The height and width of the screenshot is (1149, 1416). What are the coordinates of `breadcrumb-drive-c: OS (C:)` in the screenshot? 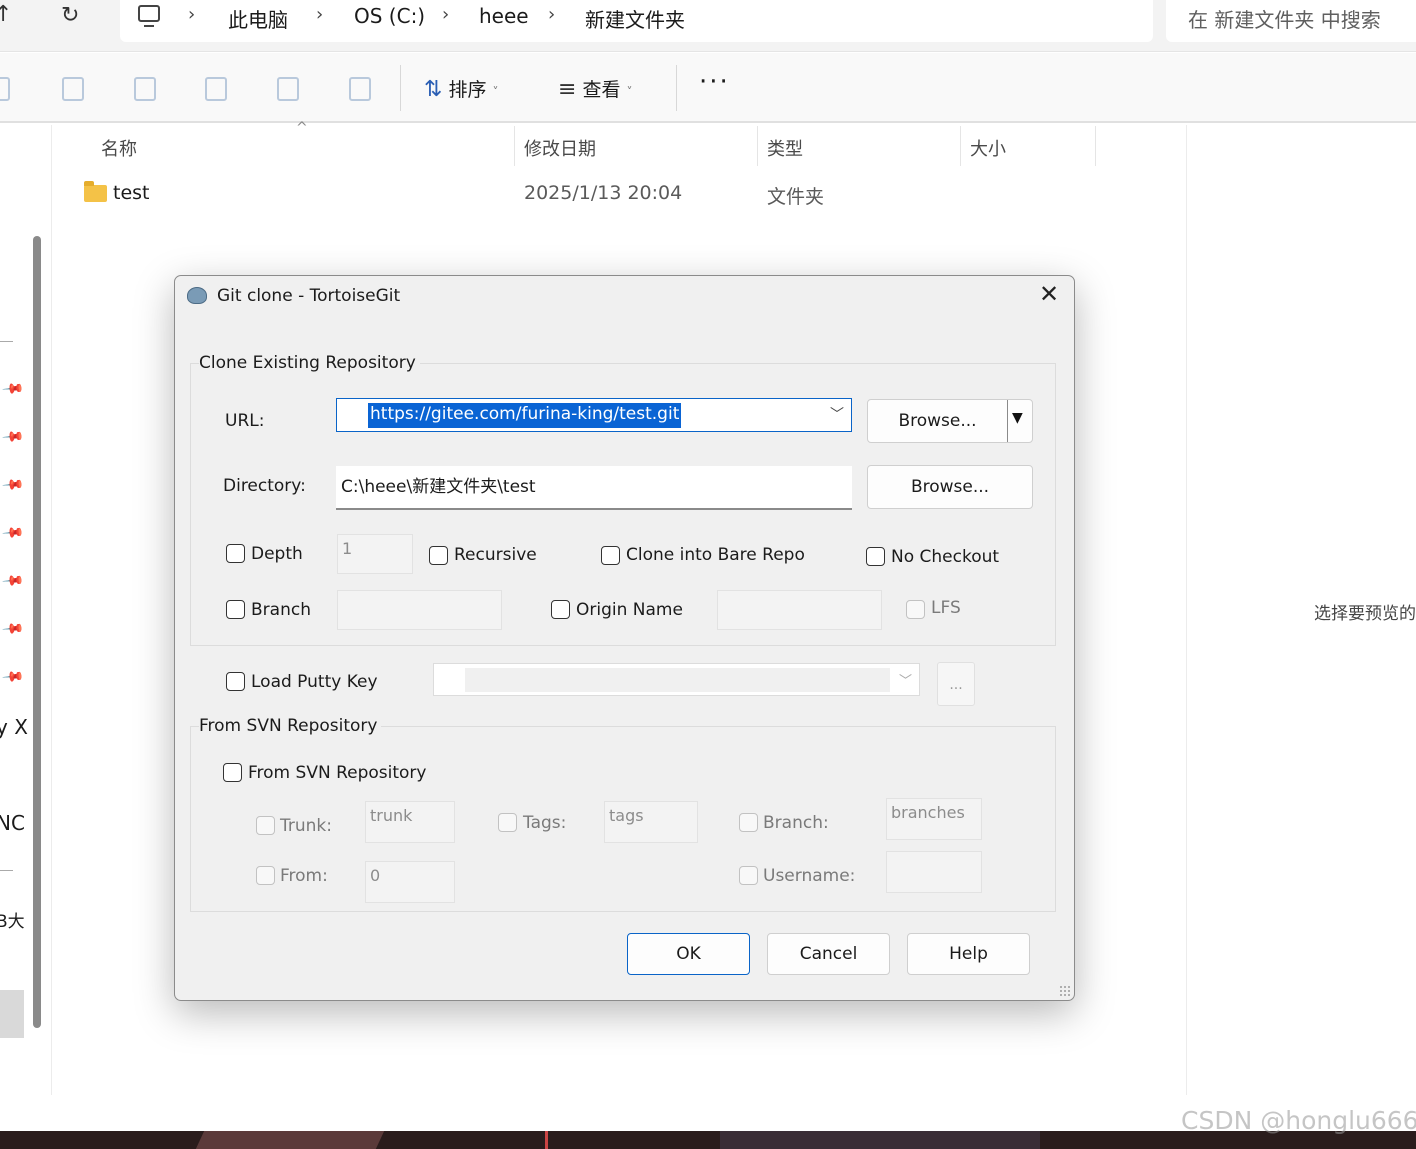 It's located at (389, 16).